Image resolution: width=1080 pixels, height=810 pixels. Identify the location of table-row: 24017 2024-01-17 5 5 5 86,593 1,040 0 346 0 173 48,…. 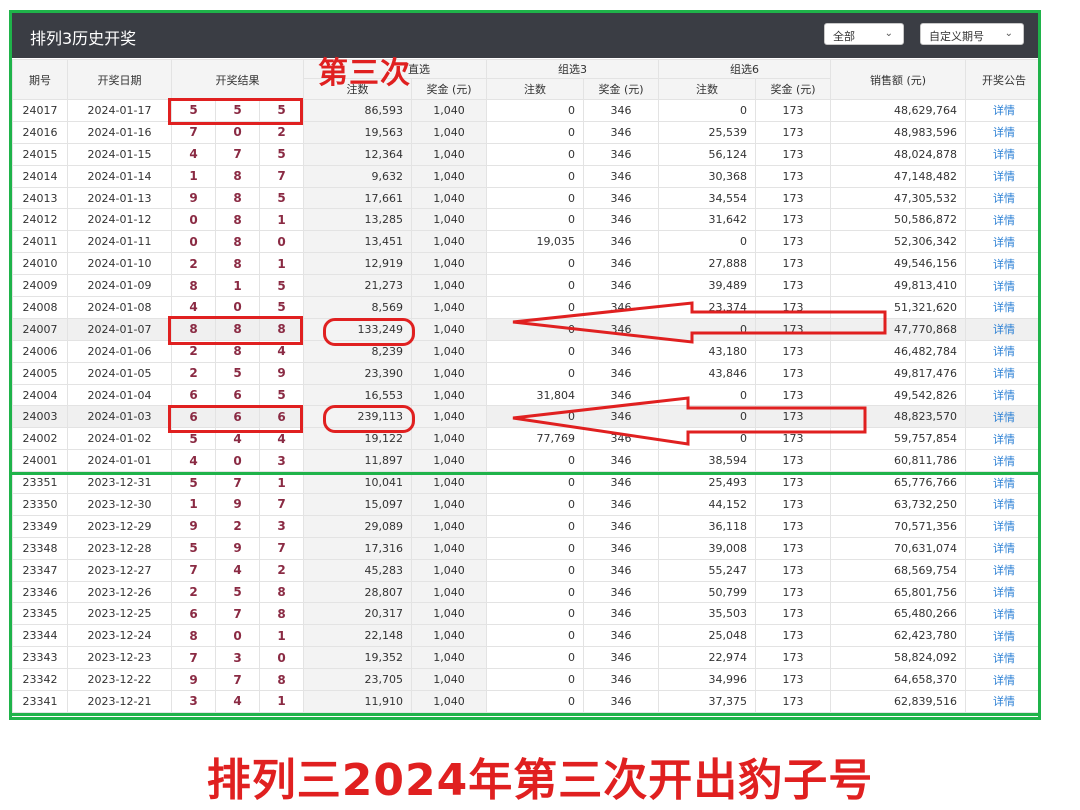
(525, 110).